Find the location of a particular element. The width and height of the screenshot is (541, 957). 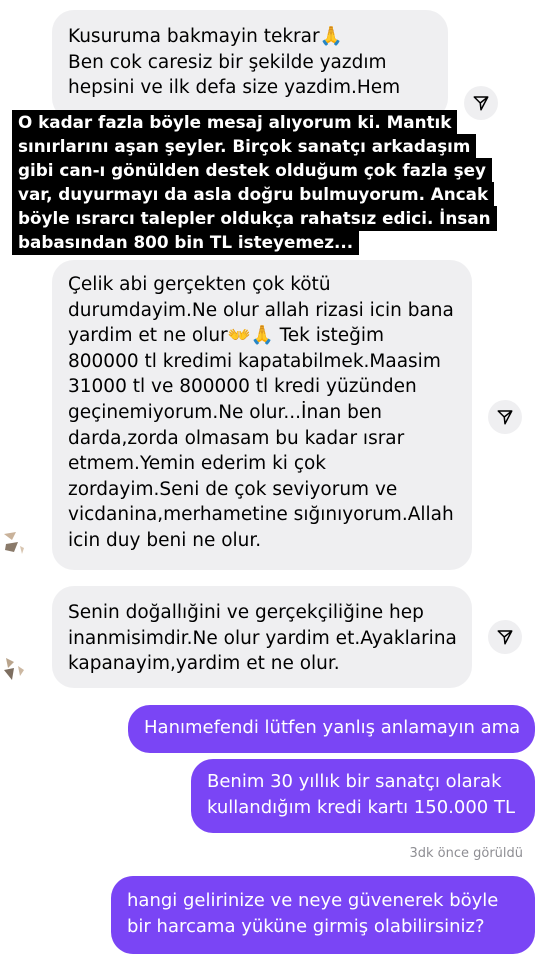

message-text: Senin doğallığini ve gerçekçiliğine hep is located at coordinates (246, 612).